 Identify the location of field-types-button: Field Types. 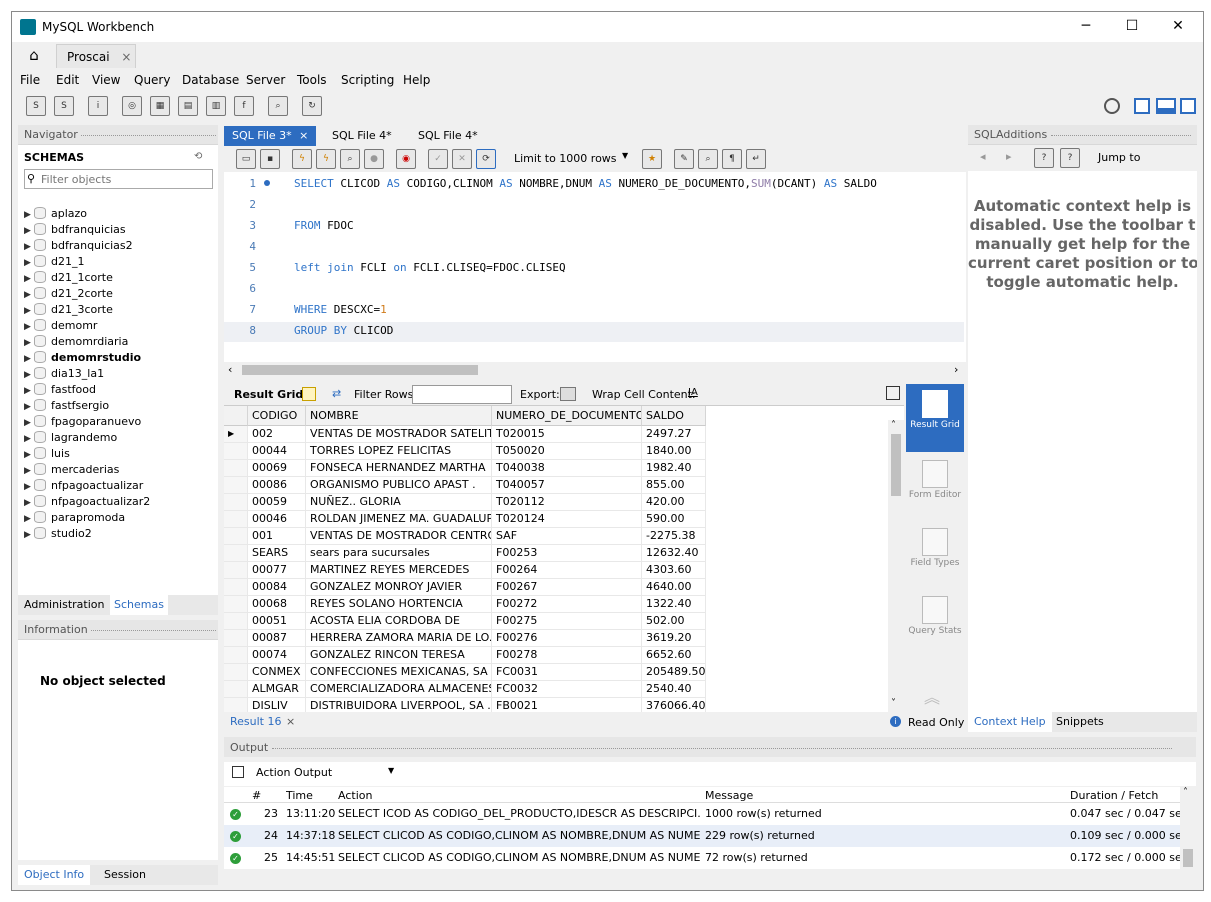
(935, 556).